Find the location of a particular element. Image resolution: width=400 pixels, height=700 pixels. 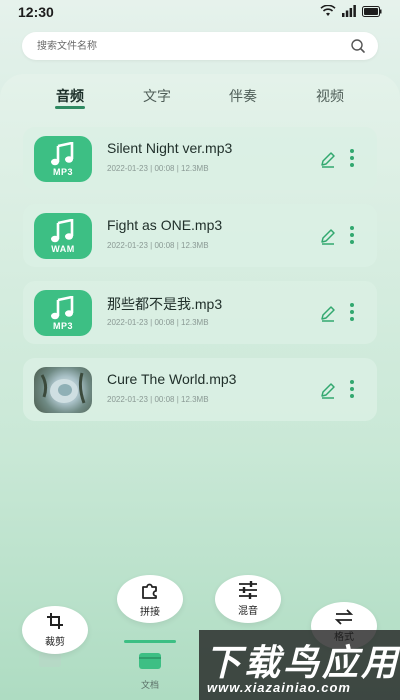

tab-text: 文字 is located at coordinates (157, 96).